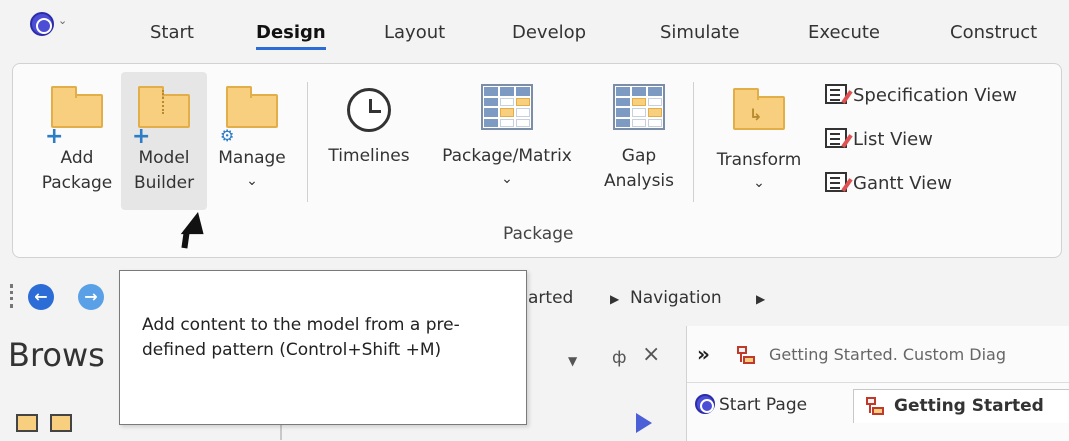  I want to click on manage-label: Manage, so click(252, 158).